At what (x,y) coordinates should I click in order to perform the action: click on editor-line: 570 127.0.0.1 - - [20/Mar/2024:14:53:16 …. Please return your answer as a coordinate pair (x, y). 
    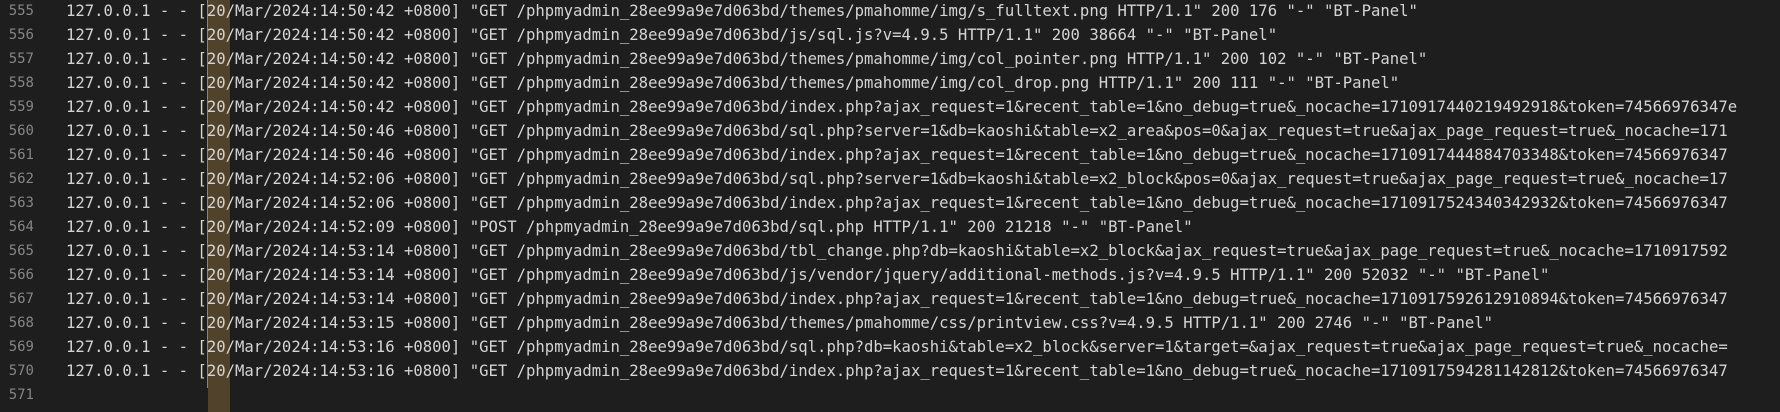
    Looking at the image, I should click on (890, 371).